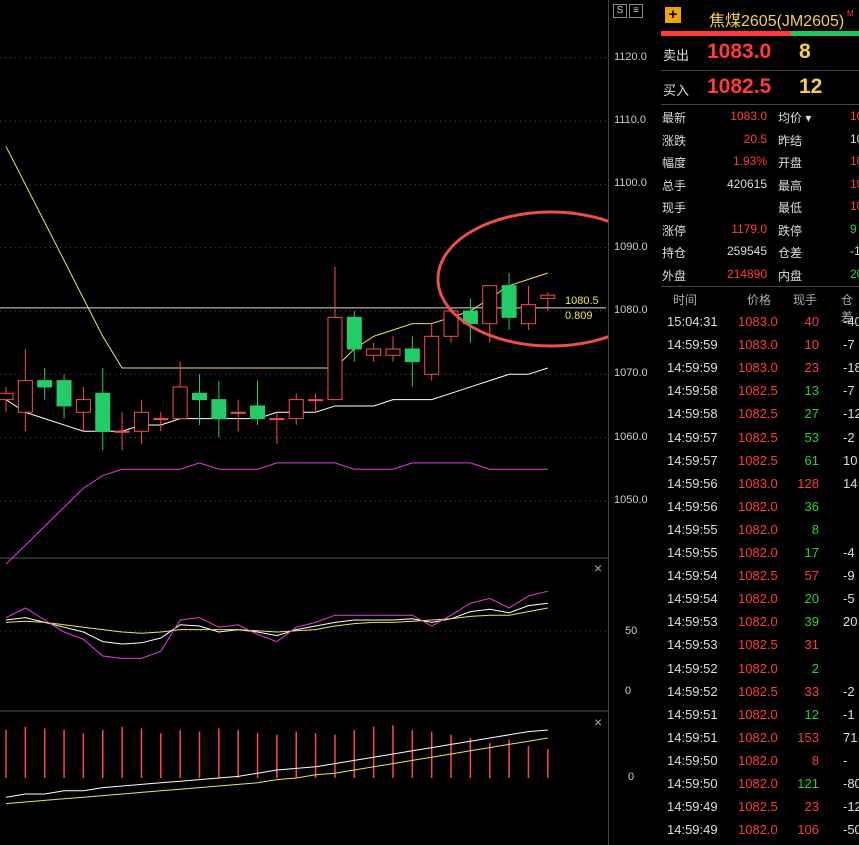 The width and height of the screenshot is (859, 845). What do you see at coordinates (692, 483) in the screenshot?
I see `tick-time: 14:59:56` at bounding box center [692, 483].